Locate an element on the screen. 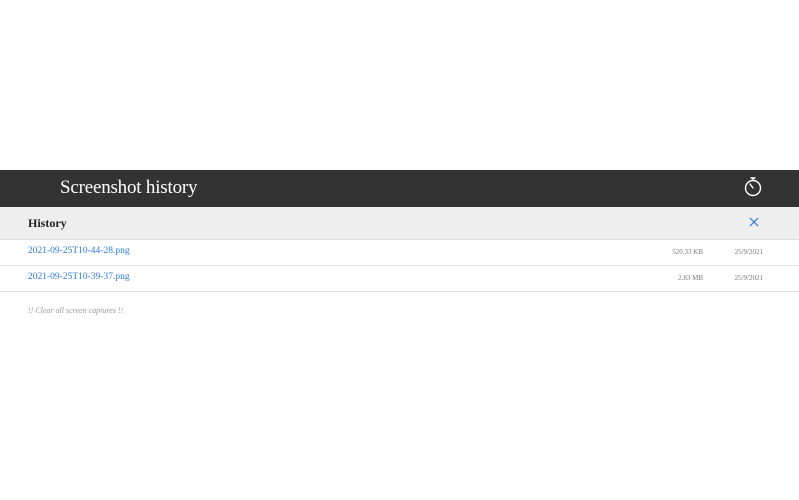 The image size is (799, 500). file-link: 2021-09-25T10-44-28.png is located at coordinates (79, 251).